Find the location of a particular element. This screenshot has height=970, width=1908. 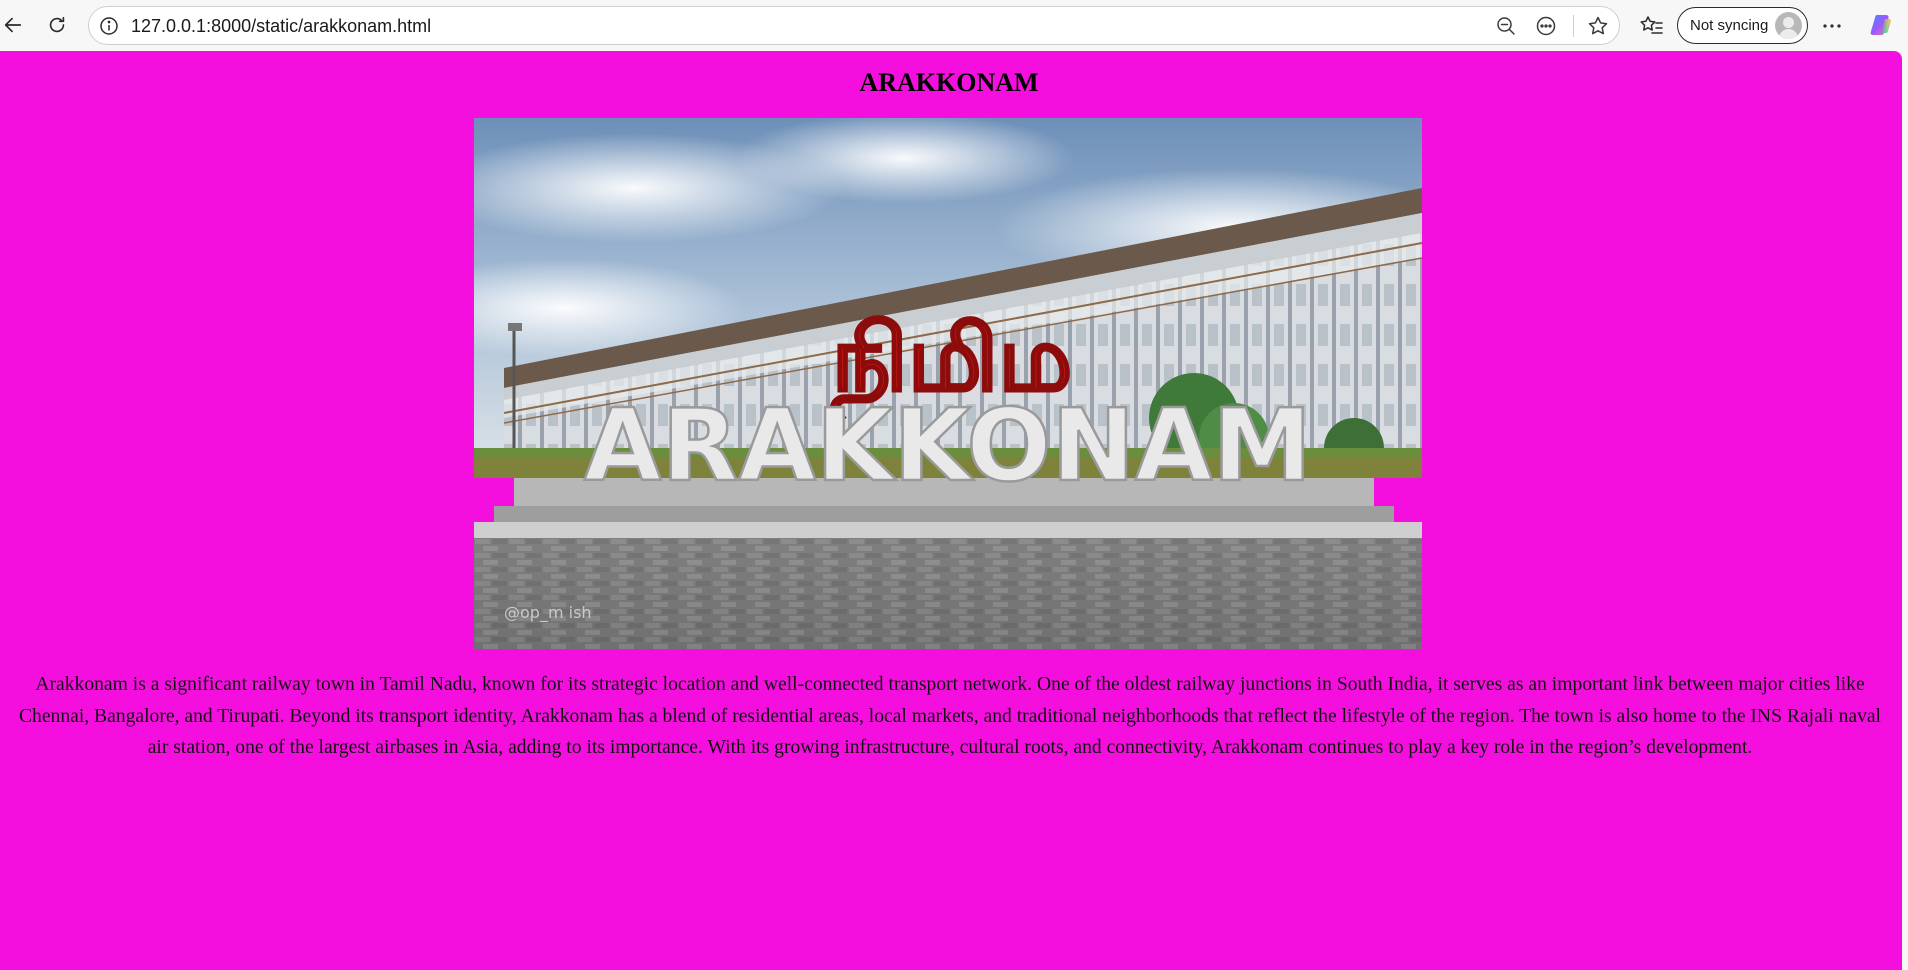

page-title: ARAKKONAM is located at coordinates (949, 82).